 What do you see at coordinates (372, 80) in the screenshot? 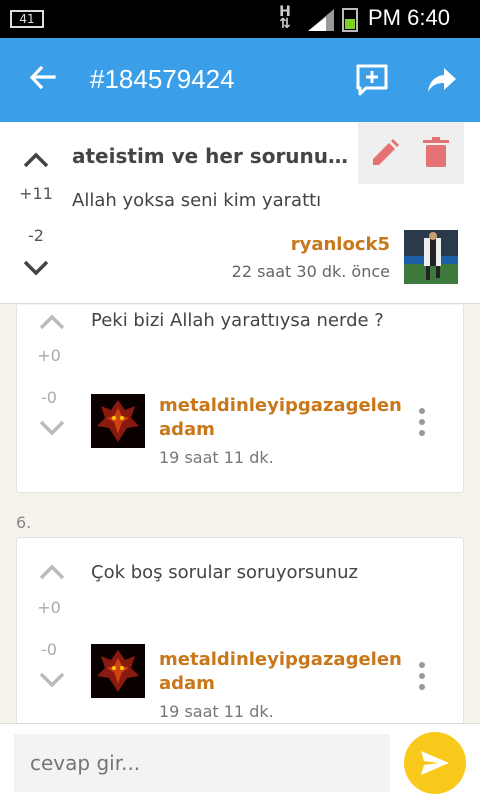
I see `add-entry-icon` at bounding box center [372, 80].